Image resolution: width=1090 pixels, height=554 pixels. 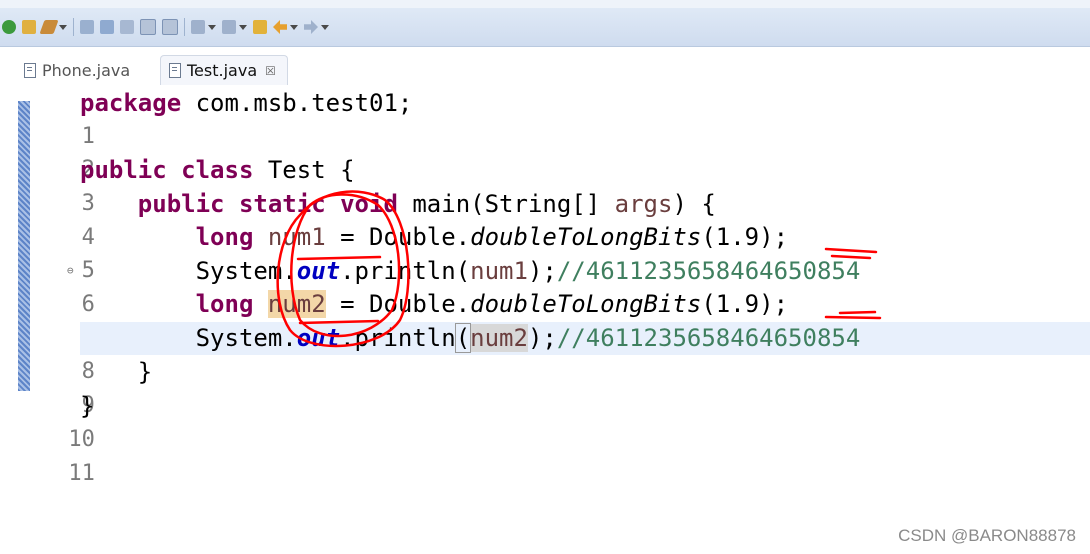 What do you see at coordinates (87, 27) in the screenshot?
I see `pin-icon` at bounding box center [87, 27].